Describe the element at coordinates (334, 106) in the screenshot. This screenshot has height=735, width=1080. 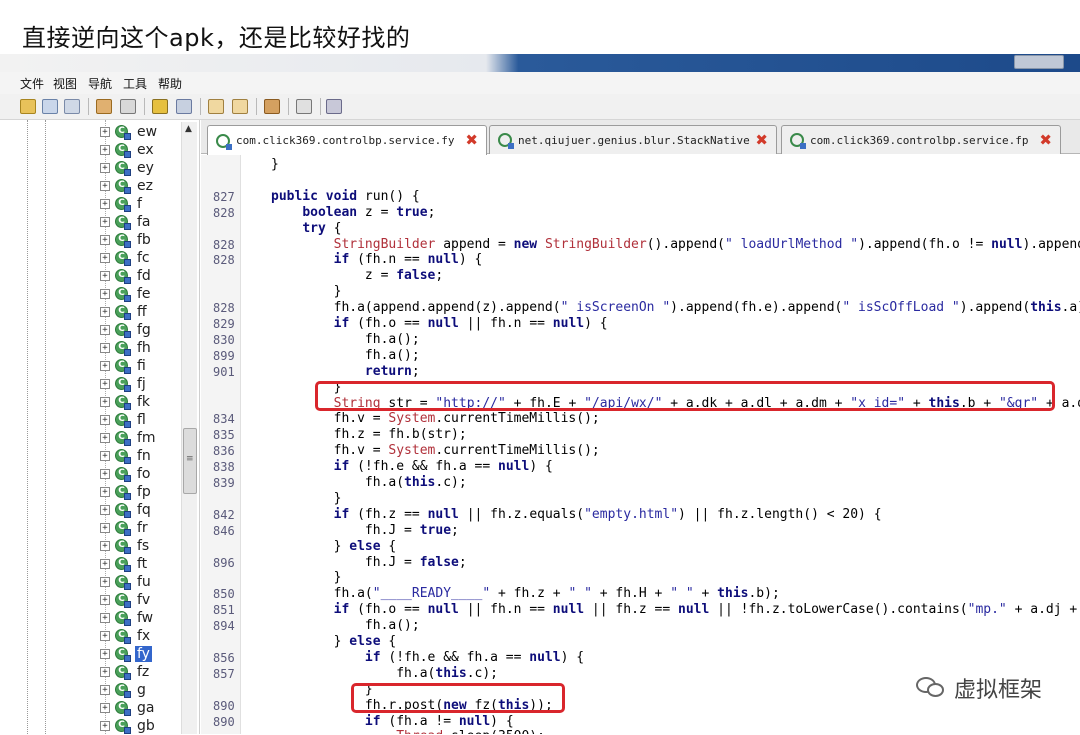
I see `settings-icon` at that location.